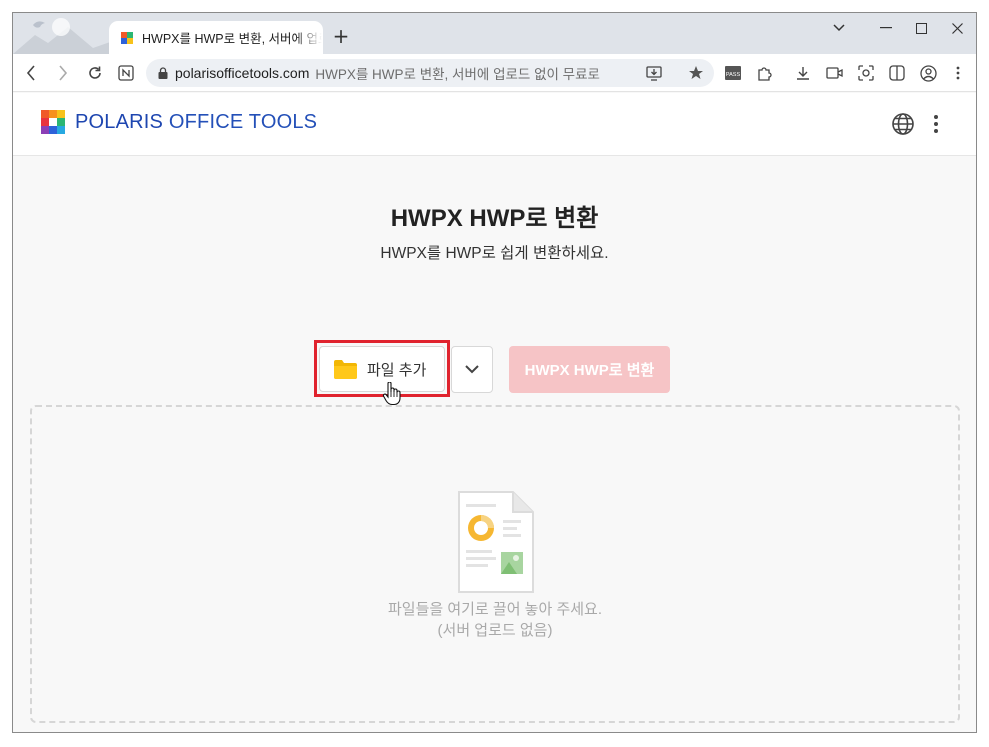 The image size is (989, 747). What do you see at coordinates (196, 121) in the screenshot?
I see `logo-text: POLARIS OFFICE TOOLS` at bounding box center [196, 121].